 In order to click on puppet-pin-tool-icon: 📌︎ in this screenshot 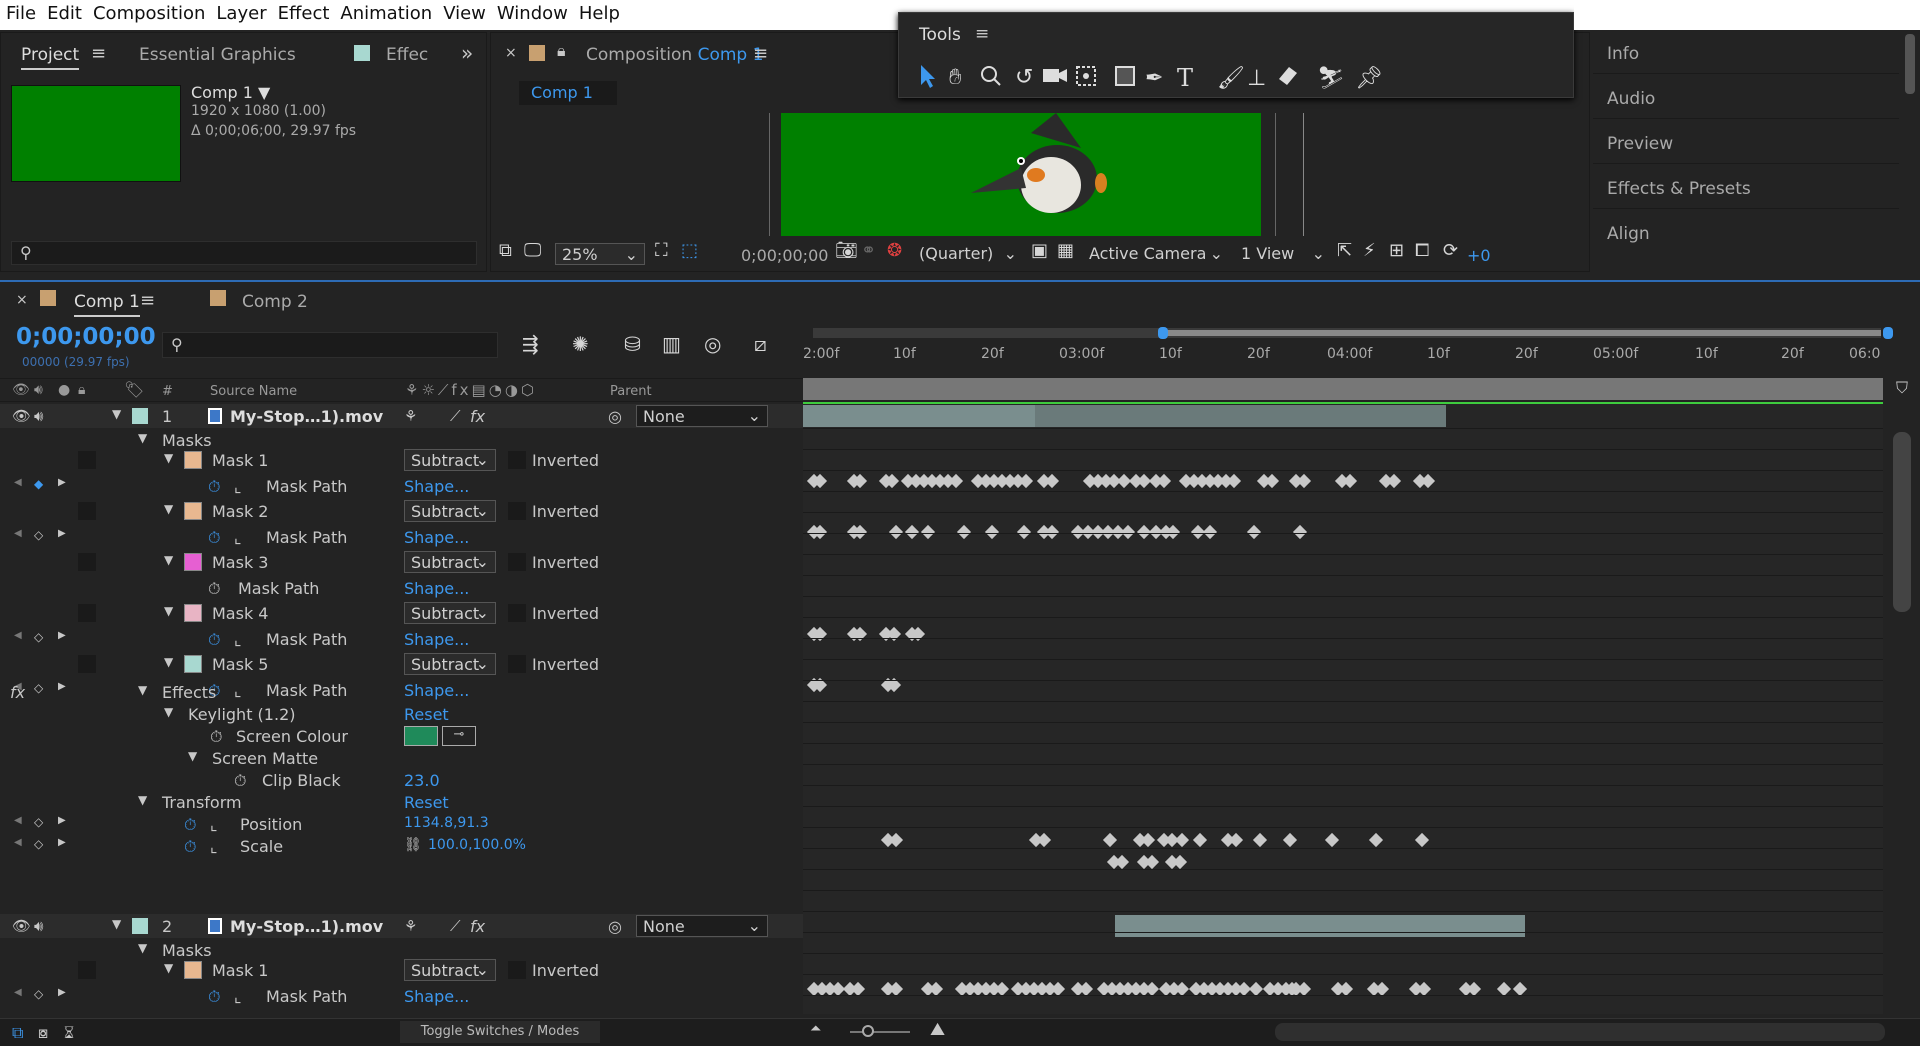, I will do `click(1369, 78)`.